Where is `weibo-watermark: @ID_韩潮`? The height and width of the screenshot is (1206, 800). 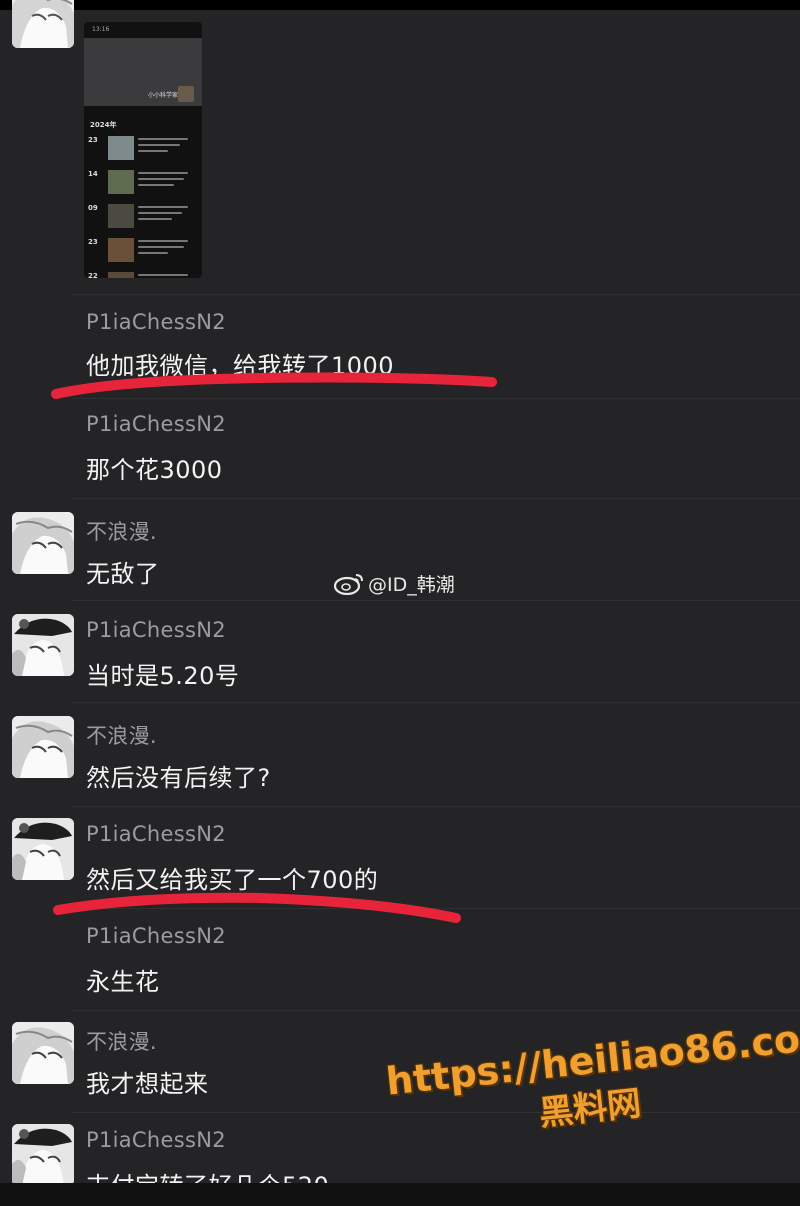 weibo-watermark: @ID_韩潮 is located at coordinates (394, 583).